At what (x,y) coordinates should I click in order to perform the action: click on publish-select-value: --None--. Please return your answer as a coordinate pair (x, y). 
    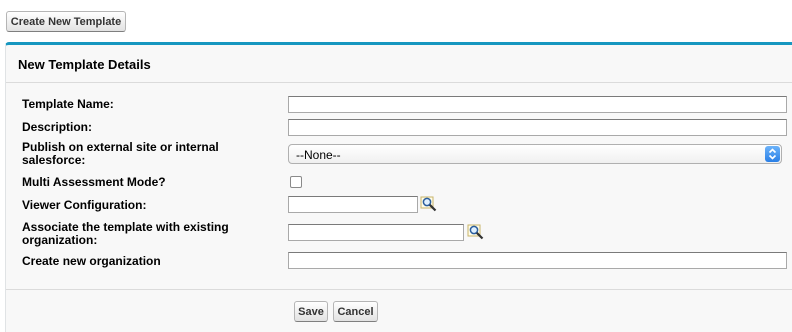
    Looking at the image, I should click on (318, 155).